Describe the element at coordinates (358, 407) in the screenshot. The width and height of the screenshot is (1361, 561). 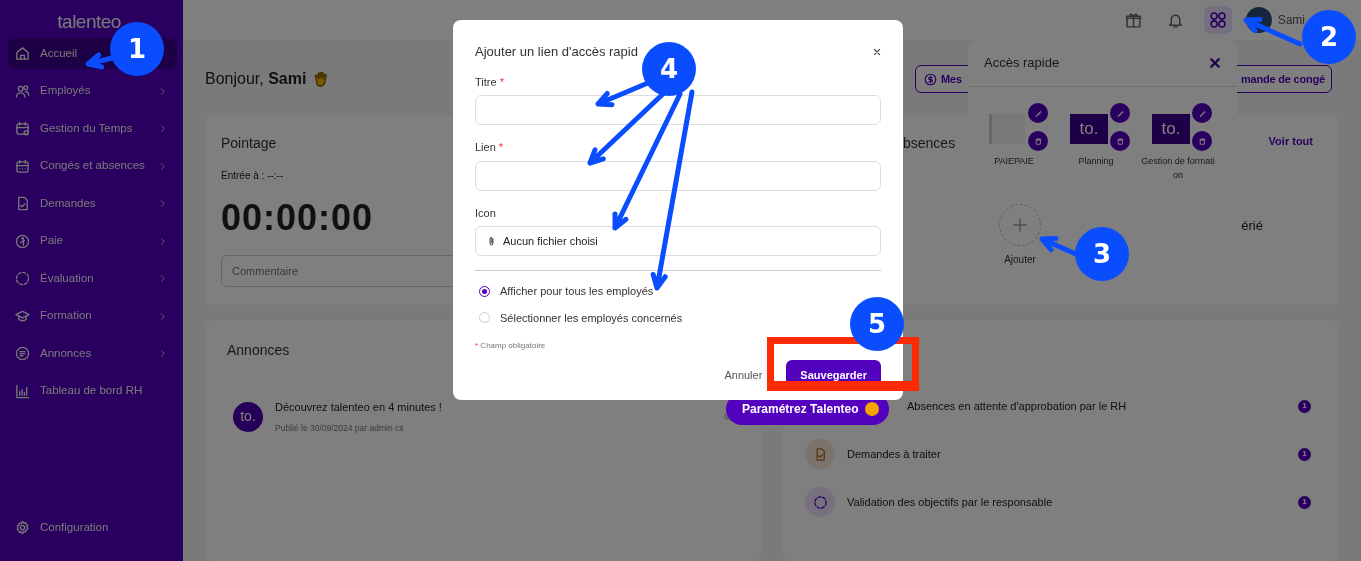
I see `announcement-title: Découvrez talenteo en 4 minutes !` at that location.